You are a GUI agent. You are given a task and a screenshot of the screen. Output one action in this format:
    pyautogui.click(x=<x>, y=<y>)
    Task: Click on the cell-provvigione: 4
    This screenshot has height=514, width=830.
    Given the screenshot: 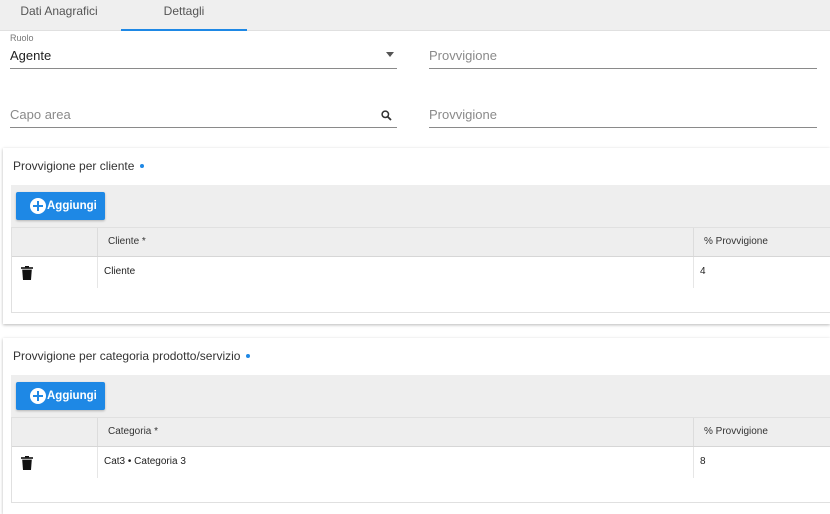 What is the action you would take?
    pyautogui.click(x=761, y=272)
    